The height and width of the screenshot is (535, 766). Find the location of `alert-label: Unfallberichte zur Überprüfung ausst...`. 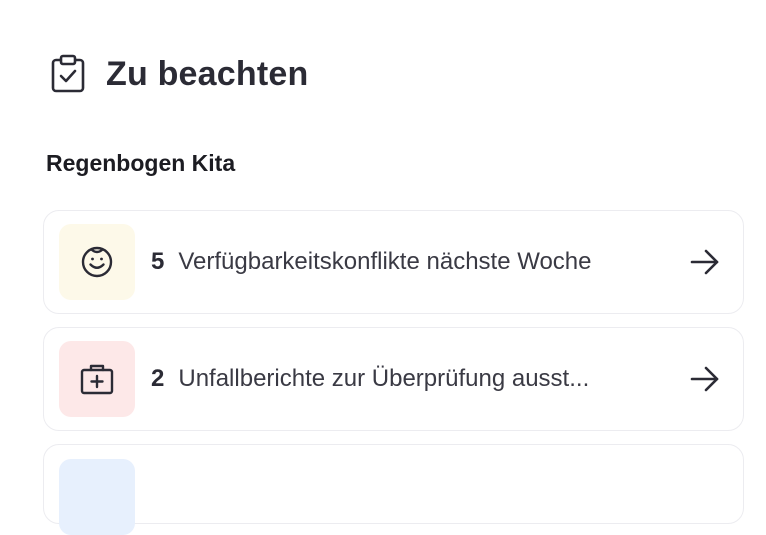

alert-label: Unfallberichte zur Überprüfung ausst... is located at coordinates (384, 378).